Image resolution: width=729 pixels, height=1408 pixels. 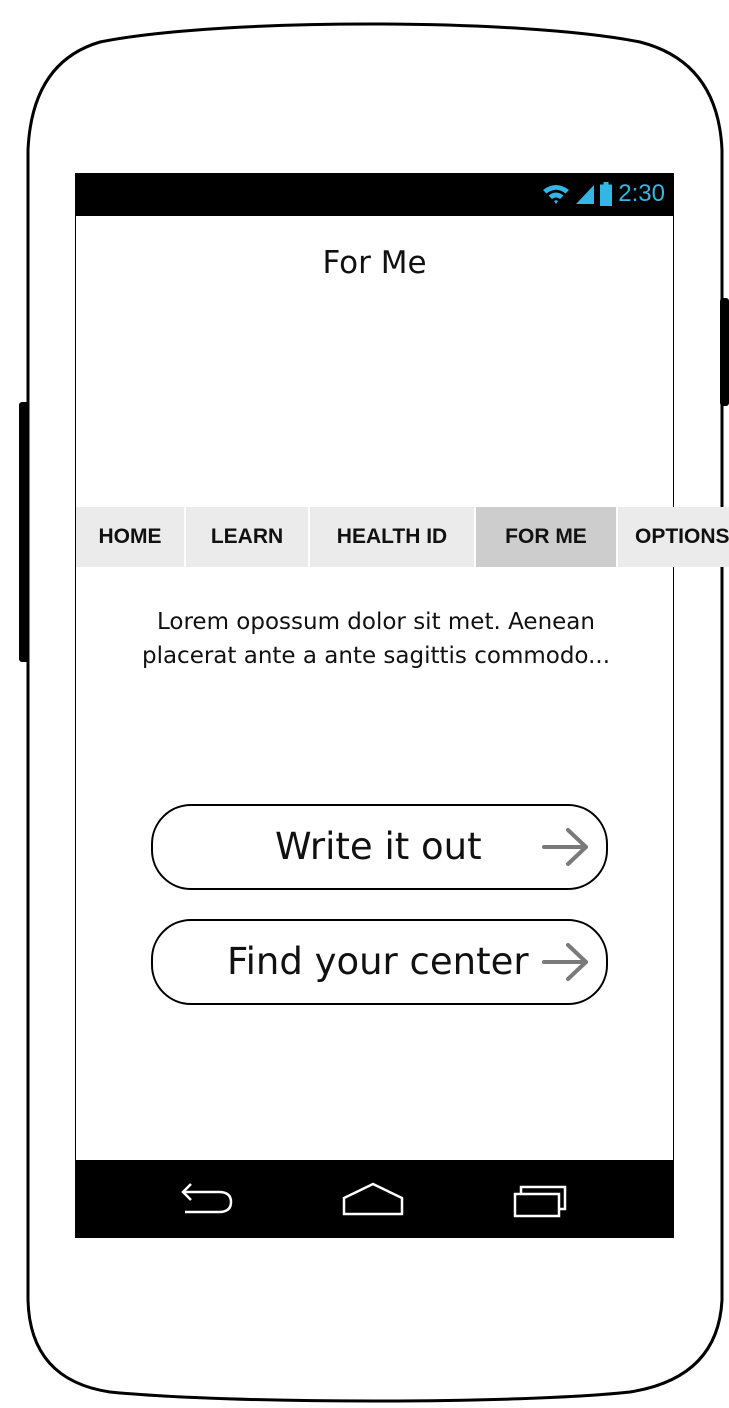 What do you see at coordinates (248, 537) in the screenshot?
I see `tab-learn: LEARN` at bounding box center [248, 537].